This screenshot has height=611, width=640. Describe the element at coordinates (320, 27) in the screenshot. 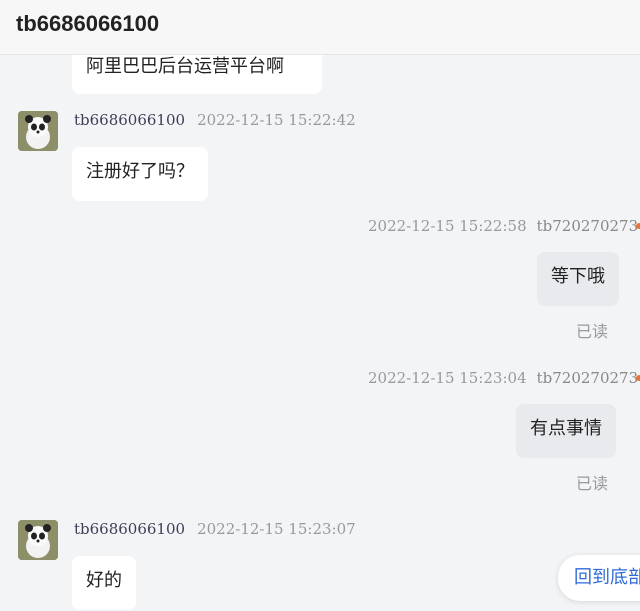

I see `chat-header: tb6686066100` at that location.